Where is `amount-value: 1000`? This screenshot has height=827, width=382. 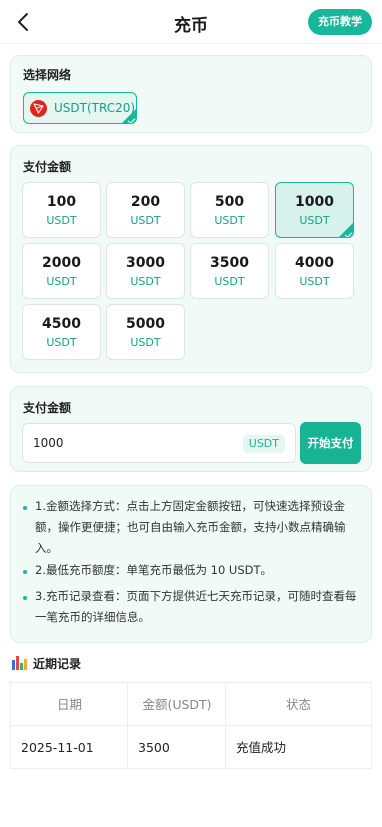
amount-value: 1000 is located at coordinates (314, 202).